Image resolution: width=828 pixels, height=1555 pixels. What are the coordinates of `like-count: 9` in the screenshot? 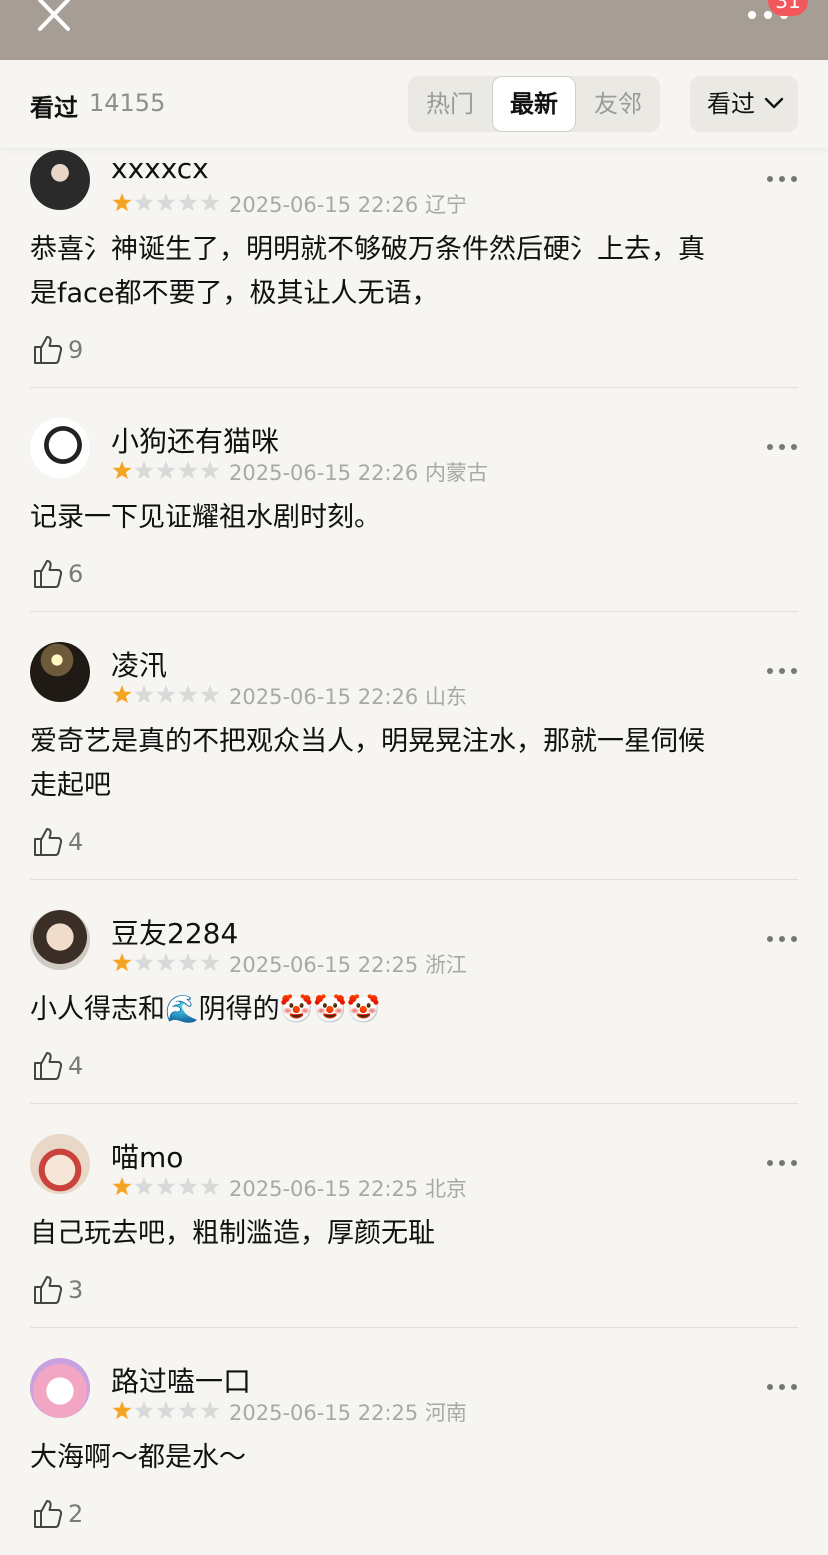 It's located at (76, 350).